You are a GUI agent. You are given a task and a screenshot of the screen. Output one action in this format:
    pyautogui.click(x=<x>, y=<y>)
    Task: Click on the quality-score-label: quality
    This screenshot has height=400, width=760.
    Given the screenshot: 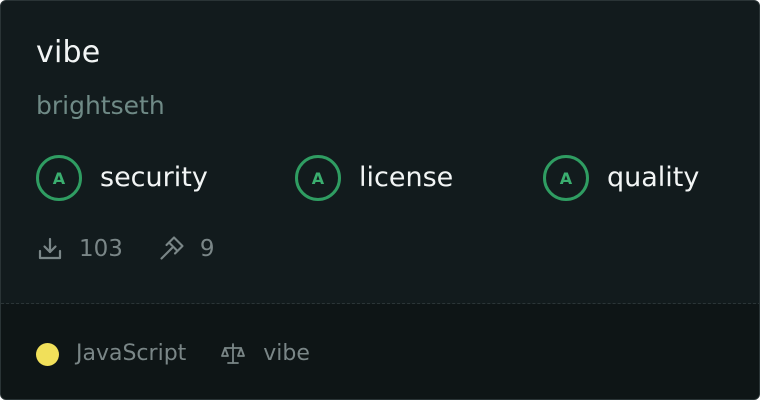 What is the action you would take?
    pyautogui.click(x=653, y=177)
    